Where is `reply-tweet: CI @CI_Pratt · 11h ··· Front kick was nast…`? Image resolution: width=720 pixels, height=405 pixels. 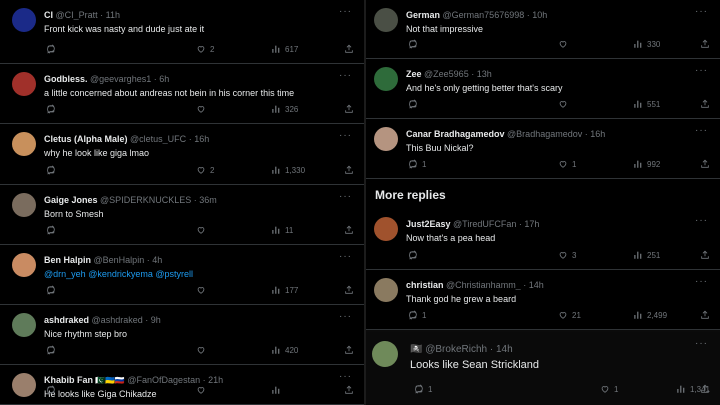 reply-tweet: CI @CI_Pratt · 11h ··· Front kick was nast… is located at coordinates (182, 32).